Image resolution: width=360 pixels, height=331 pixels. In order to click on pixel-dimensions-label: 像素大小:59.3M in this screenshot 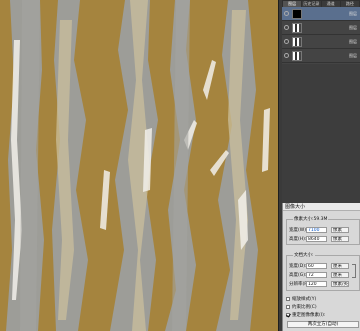, I will do `click(311, 219)`.